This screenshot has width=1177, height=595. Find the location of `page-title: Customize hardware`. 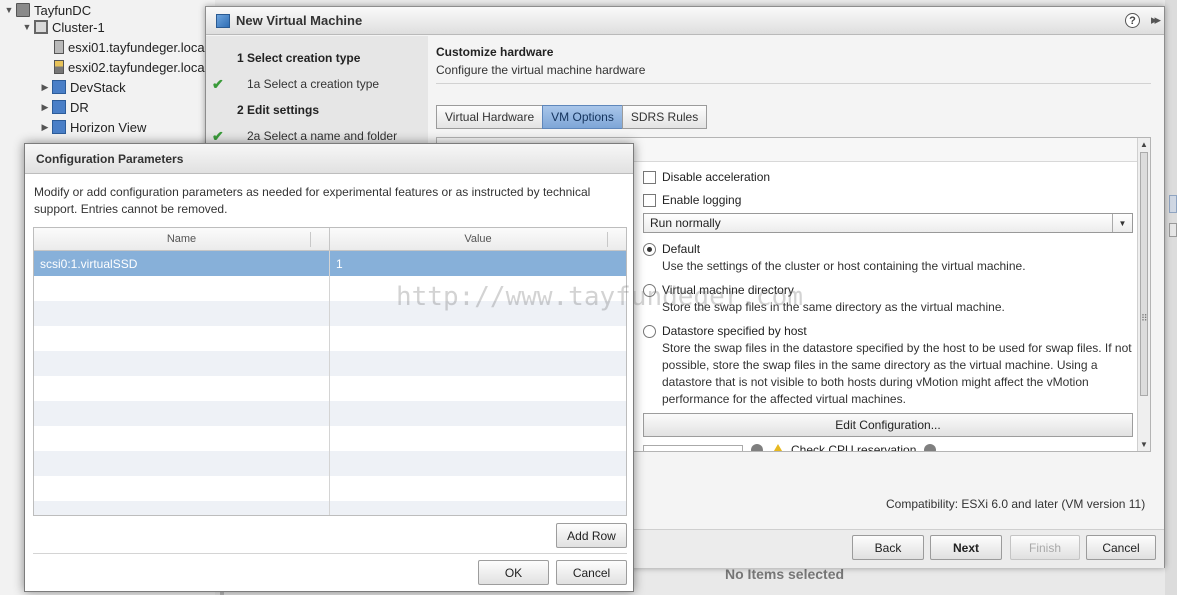

page-title: Customize hardware is located at coordinates (495, 52).